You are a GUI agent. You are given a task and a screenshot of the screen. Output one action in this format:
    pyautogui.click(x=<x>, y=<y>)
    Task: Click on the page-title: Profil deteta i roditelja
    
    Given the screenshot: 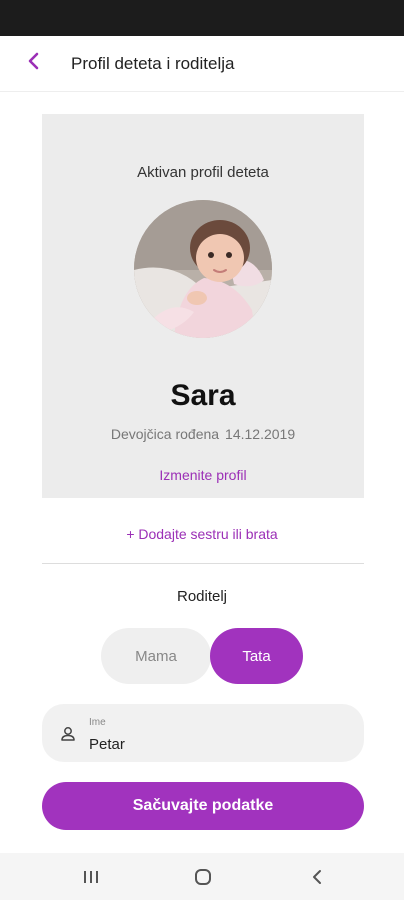 What is the action you would take?
    pyautogui.click(x=153, y=63)
    